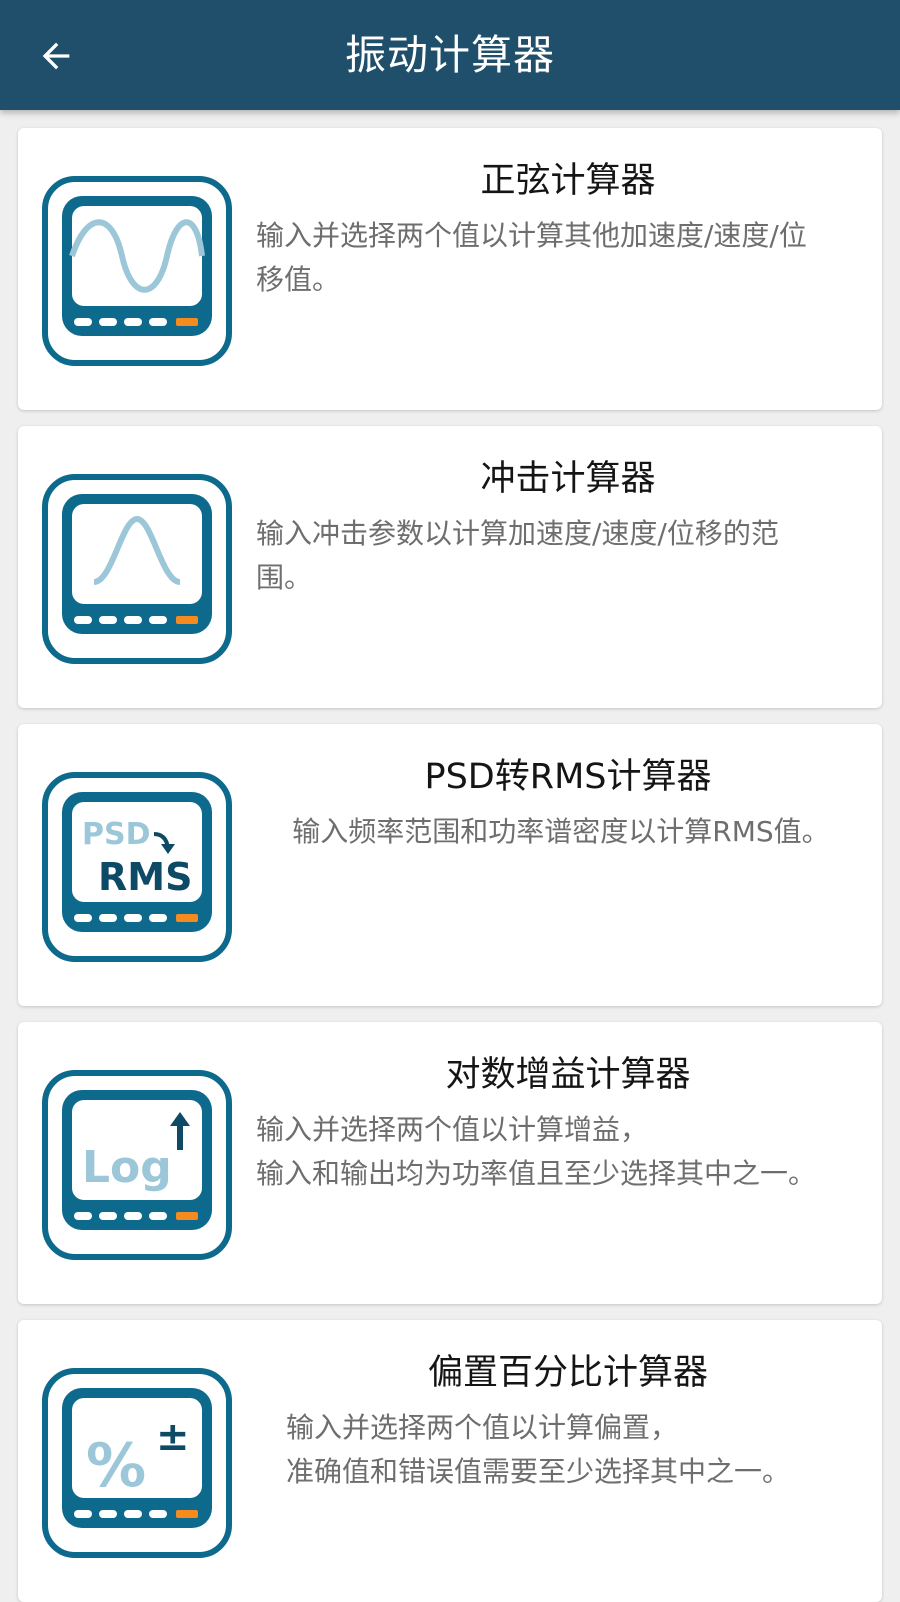 The width and height of the screenshot is (900, 1602). What do you see at coordinates (127, 1167) in the screenshot?
I see `icon-text-log: Log` at bounding box center [127, 1167].